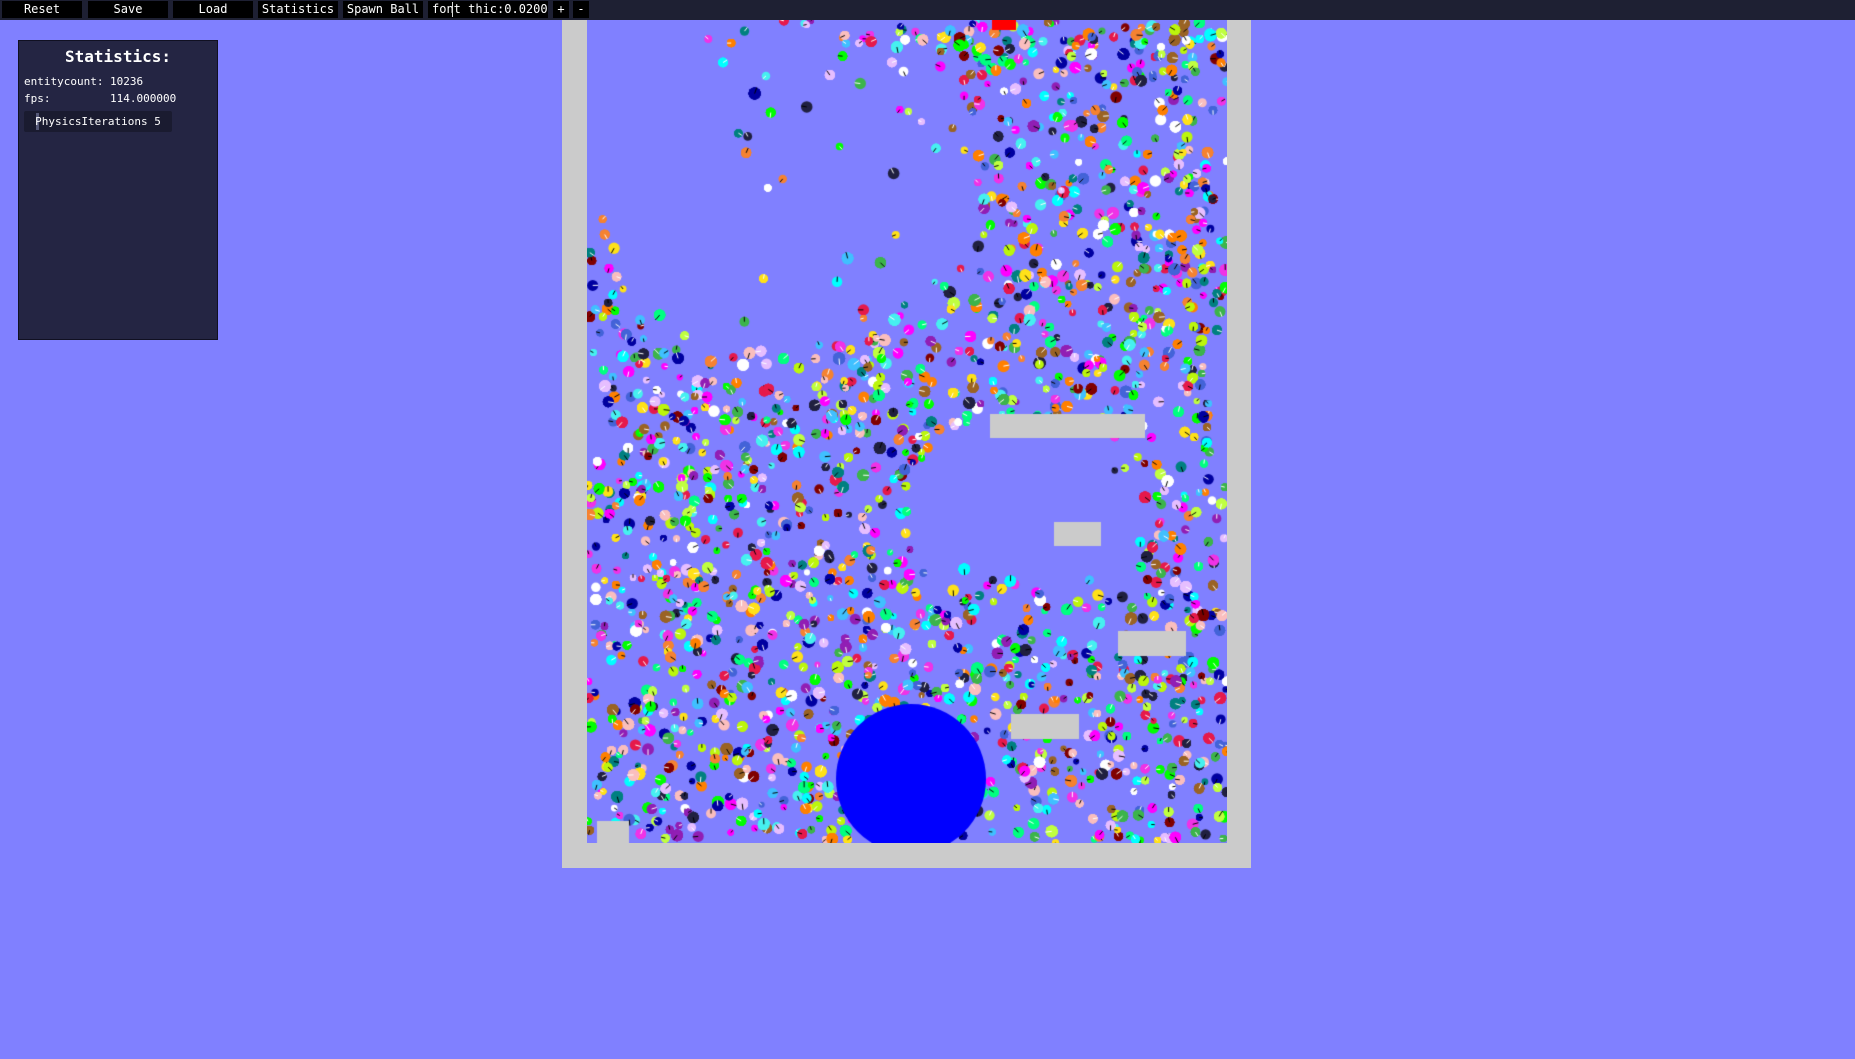 This screenshot has height=1059, width=1855. What do you see at coordinates (488, 9) in the screenshot?
I see `font-thickness-field: font thic:0.02000` at bounding box center [488, 9].